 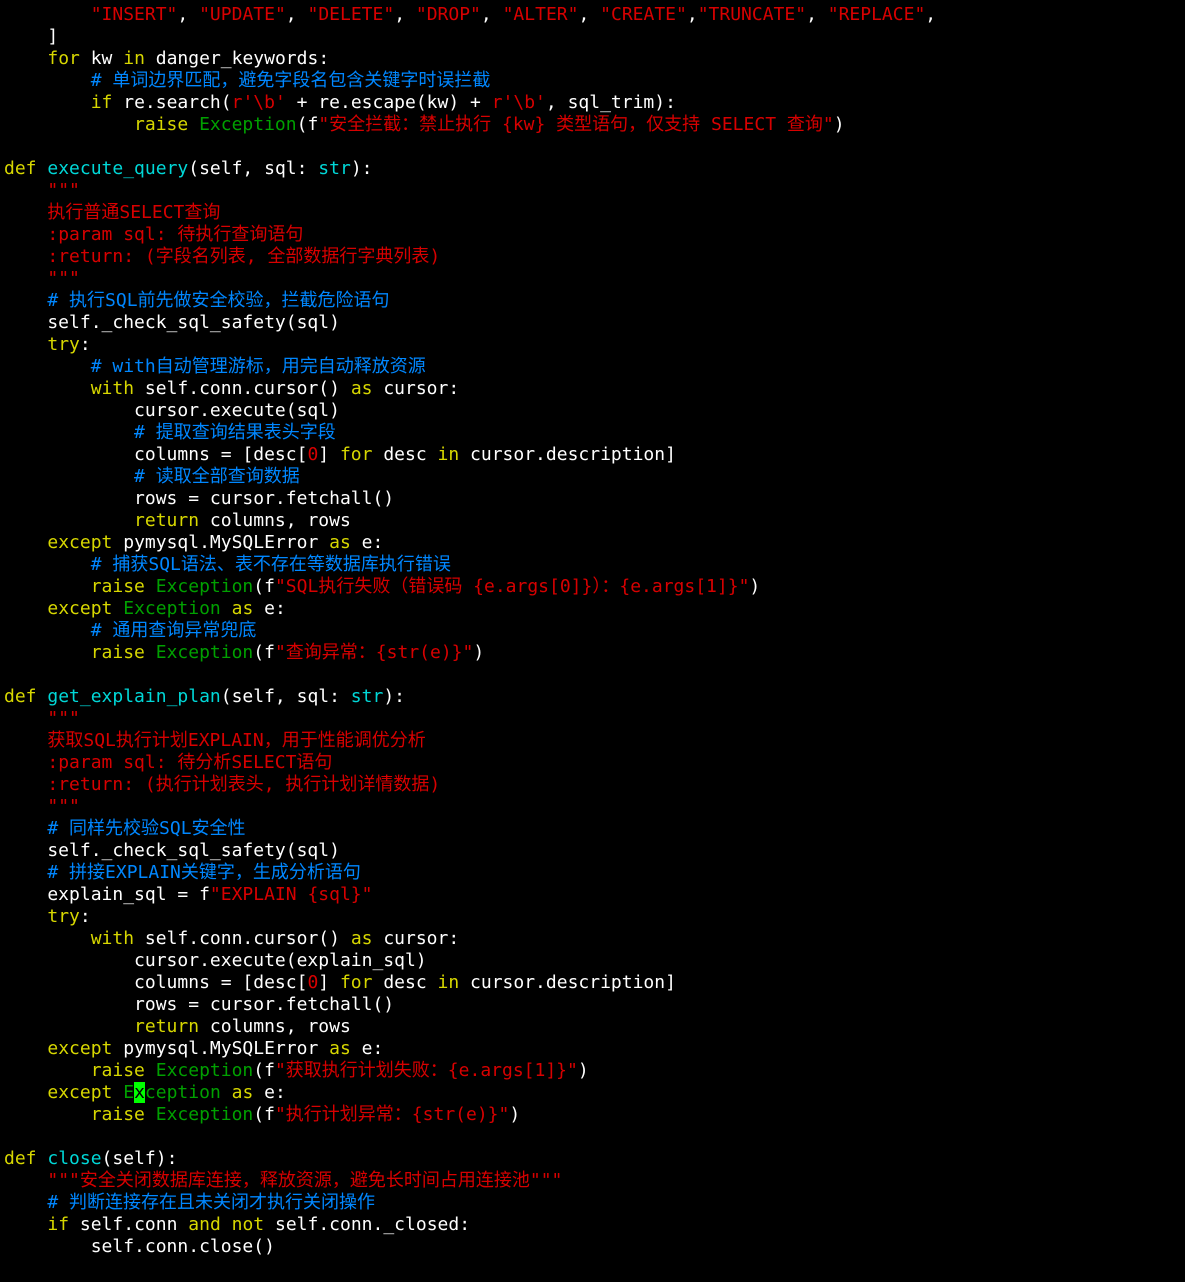 I want to click on code-line: :param sql: 待执行查询语句, so click(x=153, y=235).